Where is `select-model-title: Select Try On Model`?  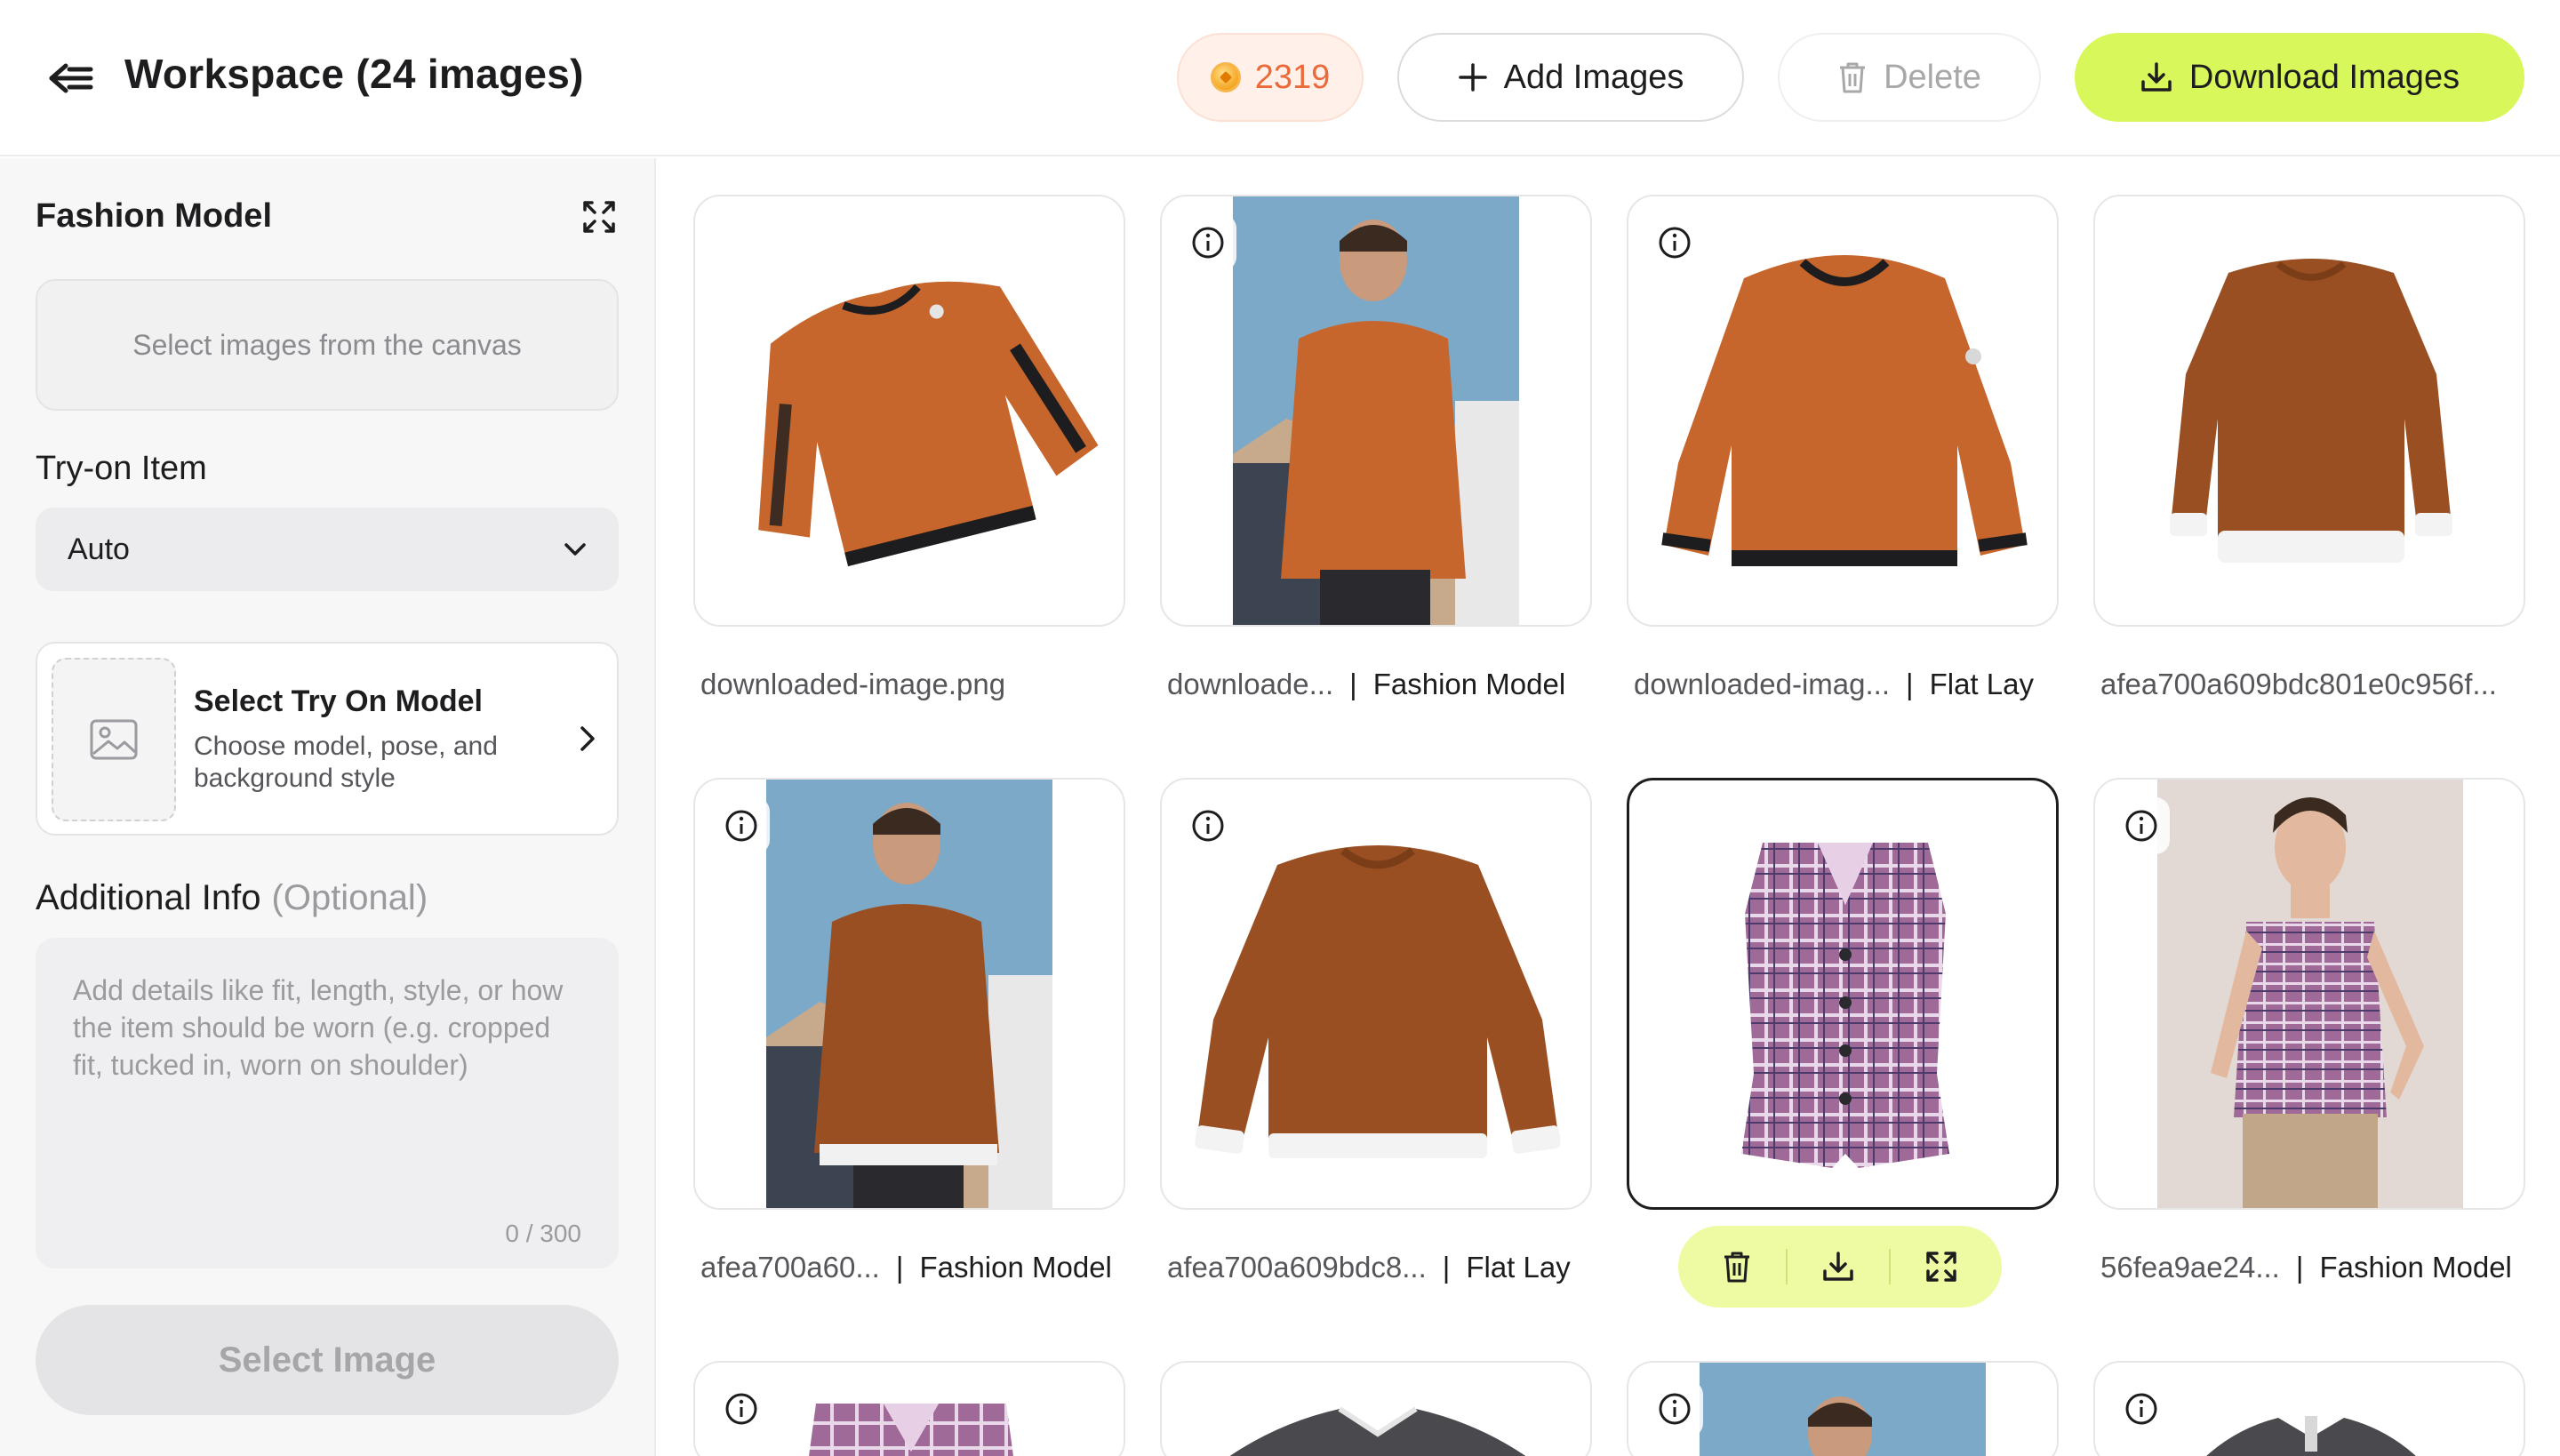
select-model-title: Select Try On Model is located at coordinates (338, 701).